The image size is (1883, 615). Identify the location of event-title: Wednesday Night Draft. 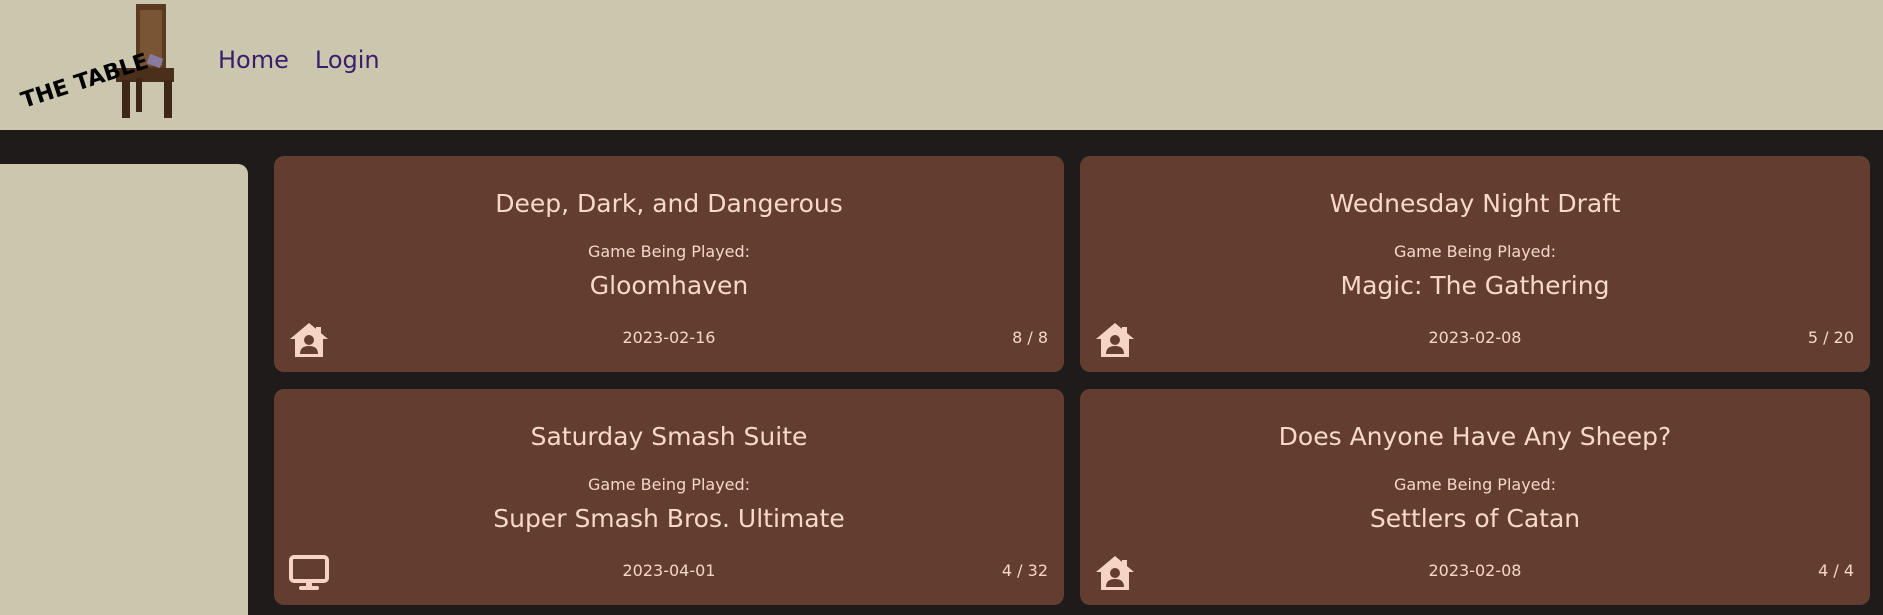
(1475, 203).